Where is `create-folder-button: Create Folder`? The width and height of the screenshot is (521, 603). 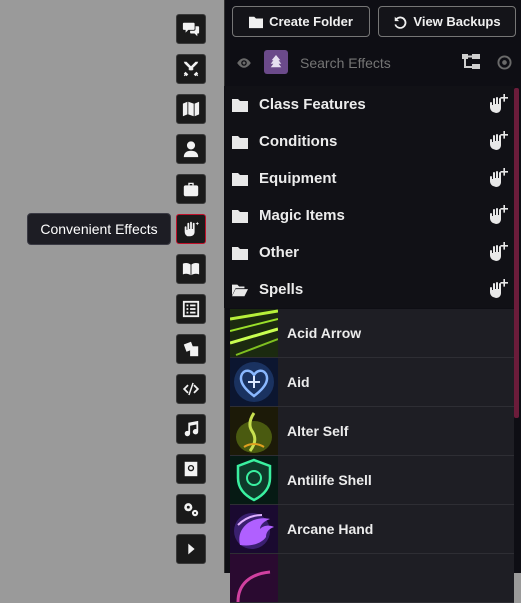 create-folder-button: Create Folder is located at coordinates (301, 21).